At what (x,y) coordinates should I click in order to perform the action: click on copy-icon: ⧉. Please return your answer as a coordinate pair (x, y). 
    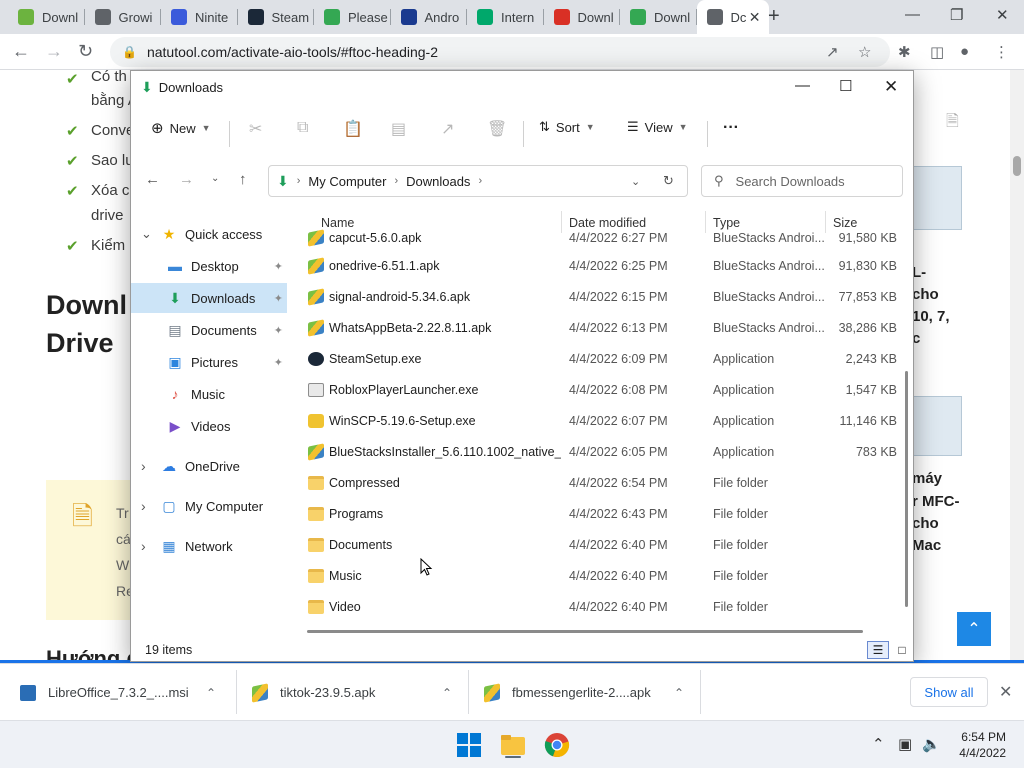
    Looking at the image, I should click on (302, 128).